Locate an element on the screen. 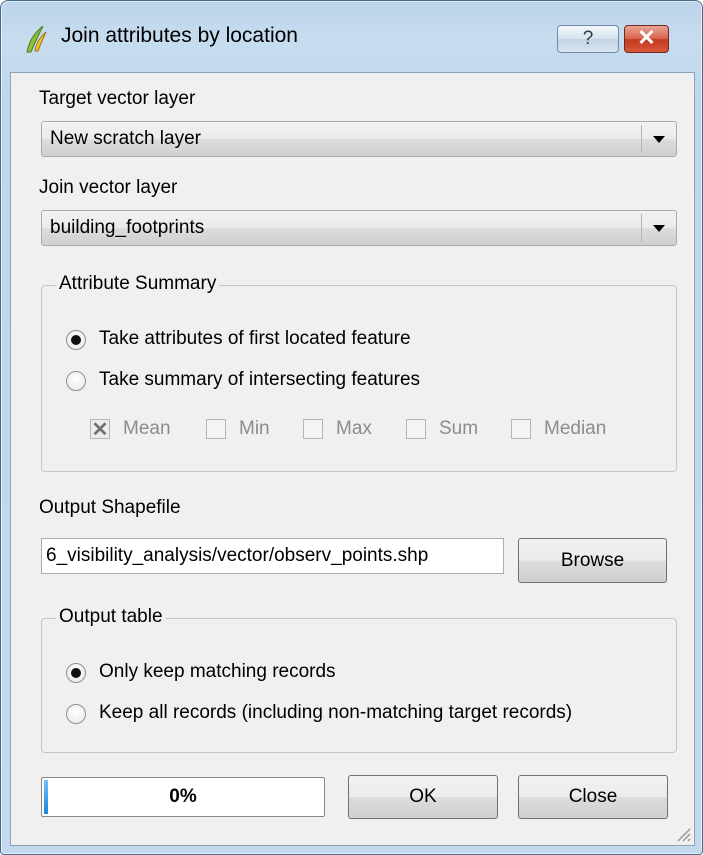 This screenshot has width=703, height=855. output-table-title: Output table is located at coordinates (111, 617).